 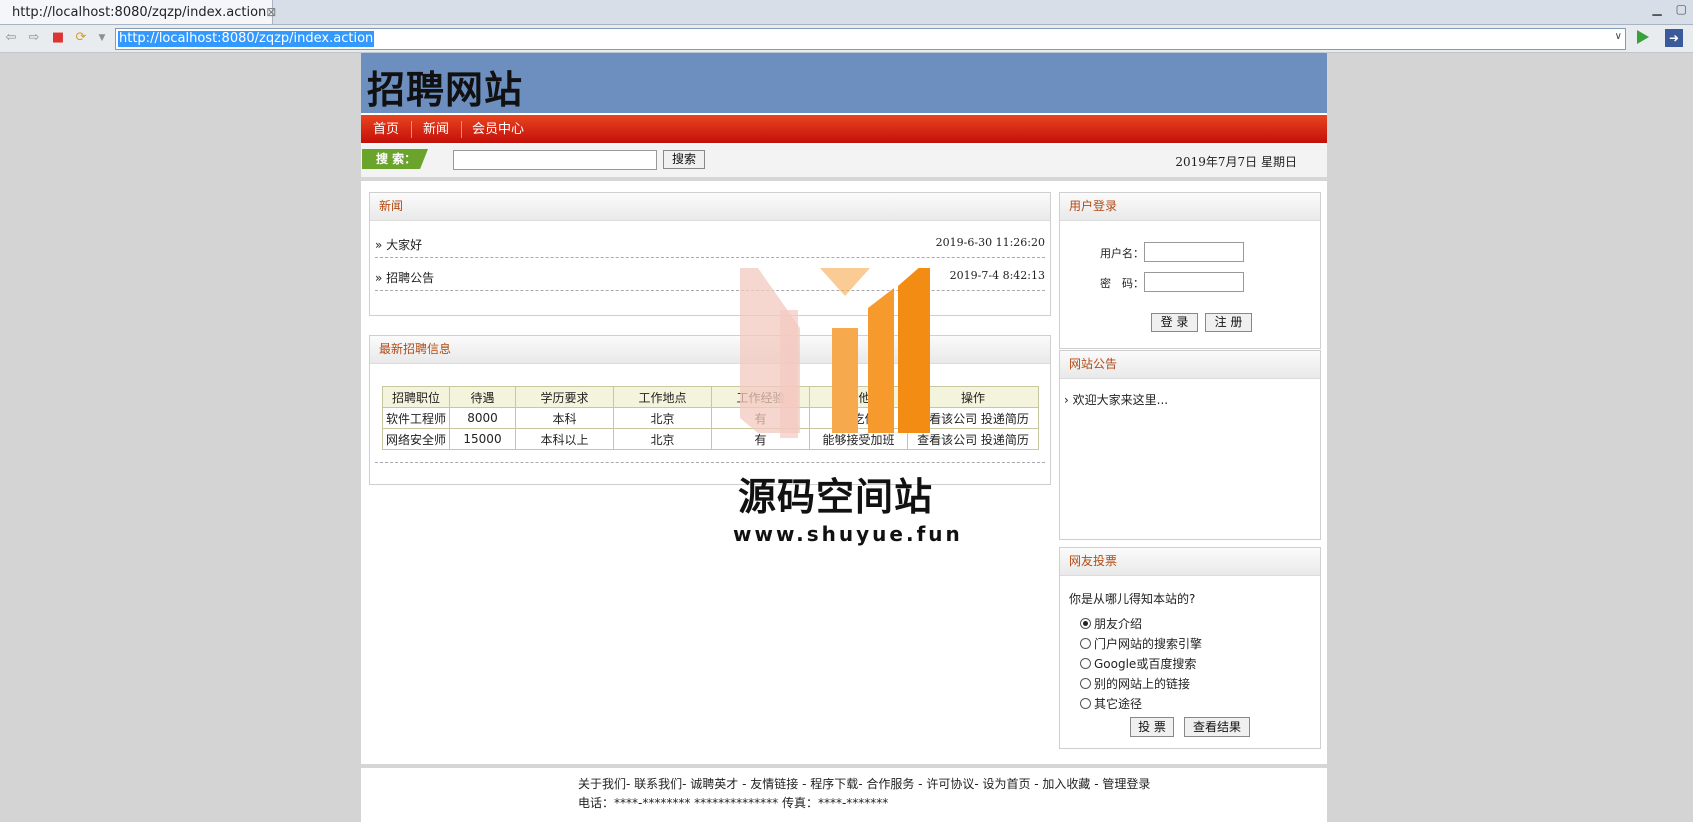 I want to click on watermark-url: www.shuyue.fun, so click(x=848, y=534).